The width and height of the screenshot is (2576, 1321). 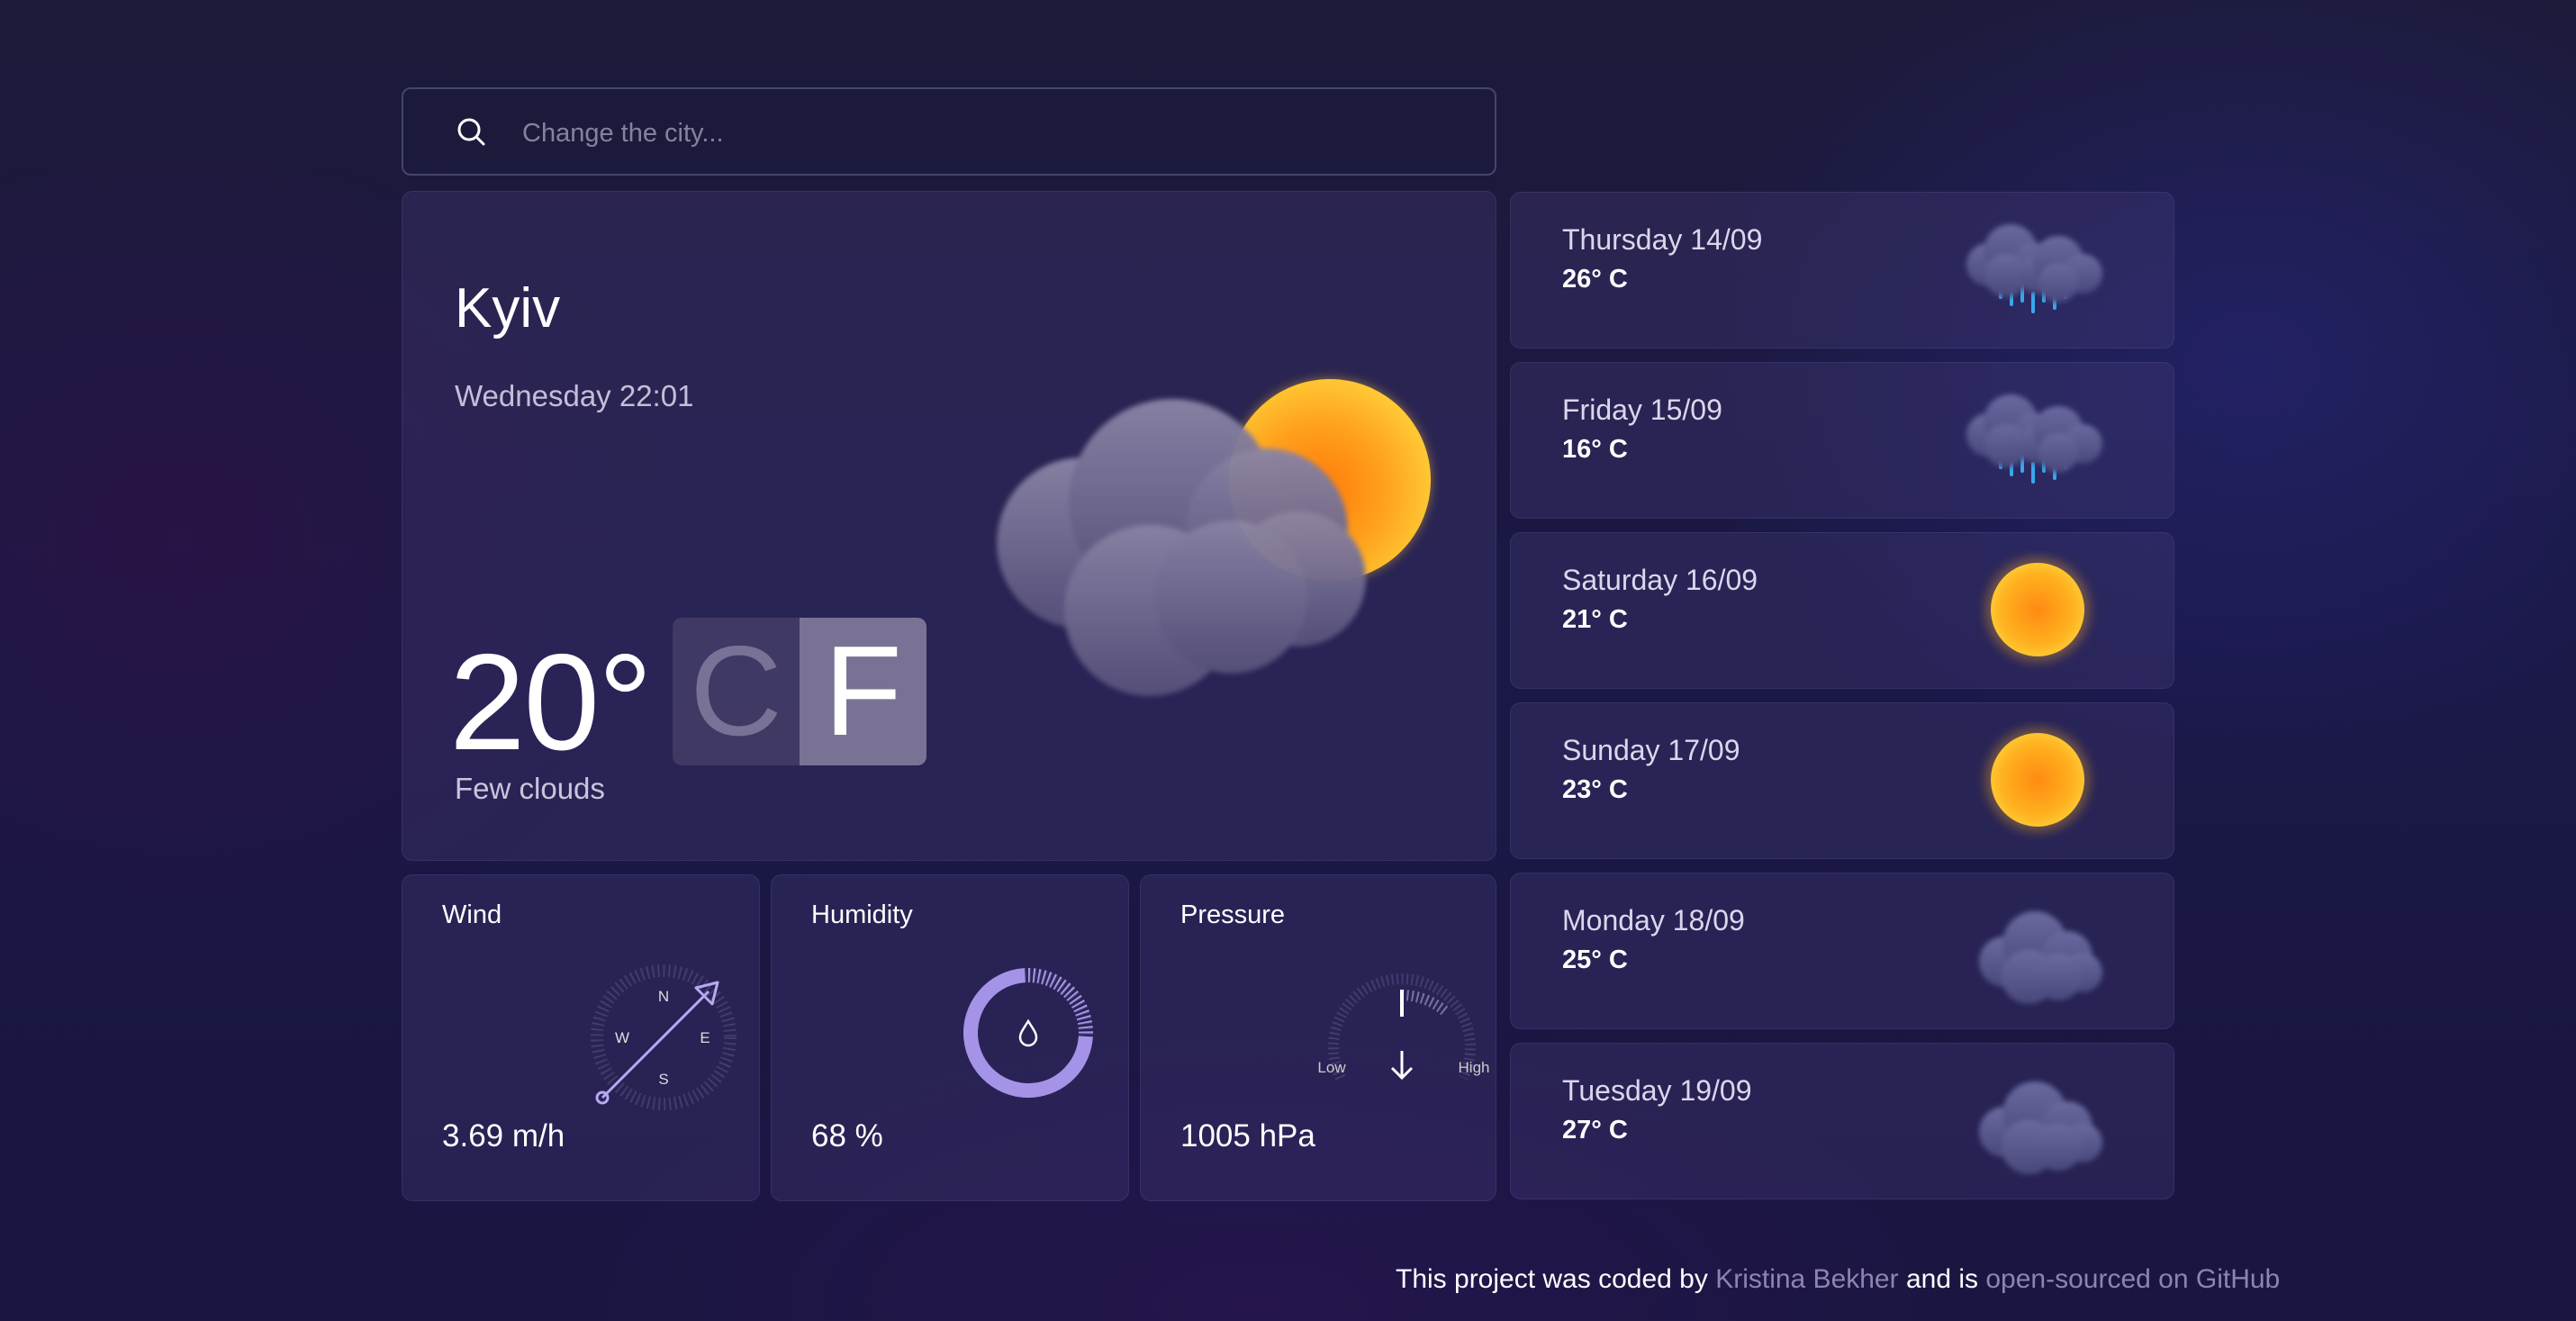 I want to click on wind-title: Wind, so click(x=472, y=914).